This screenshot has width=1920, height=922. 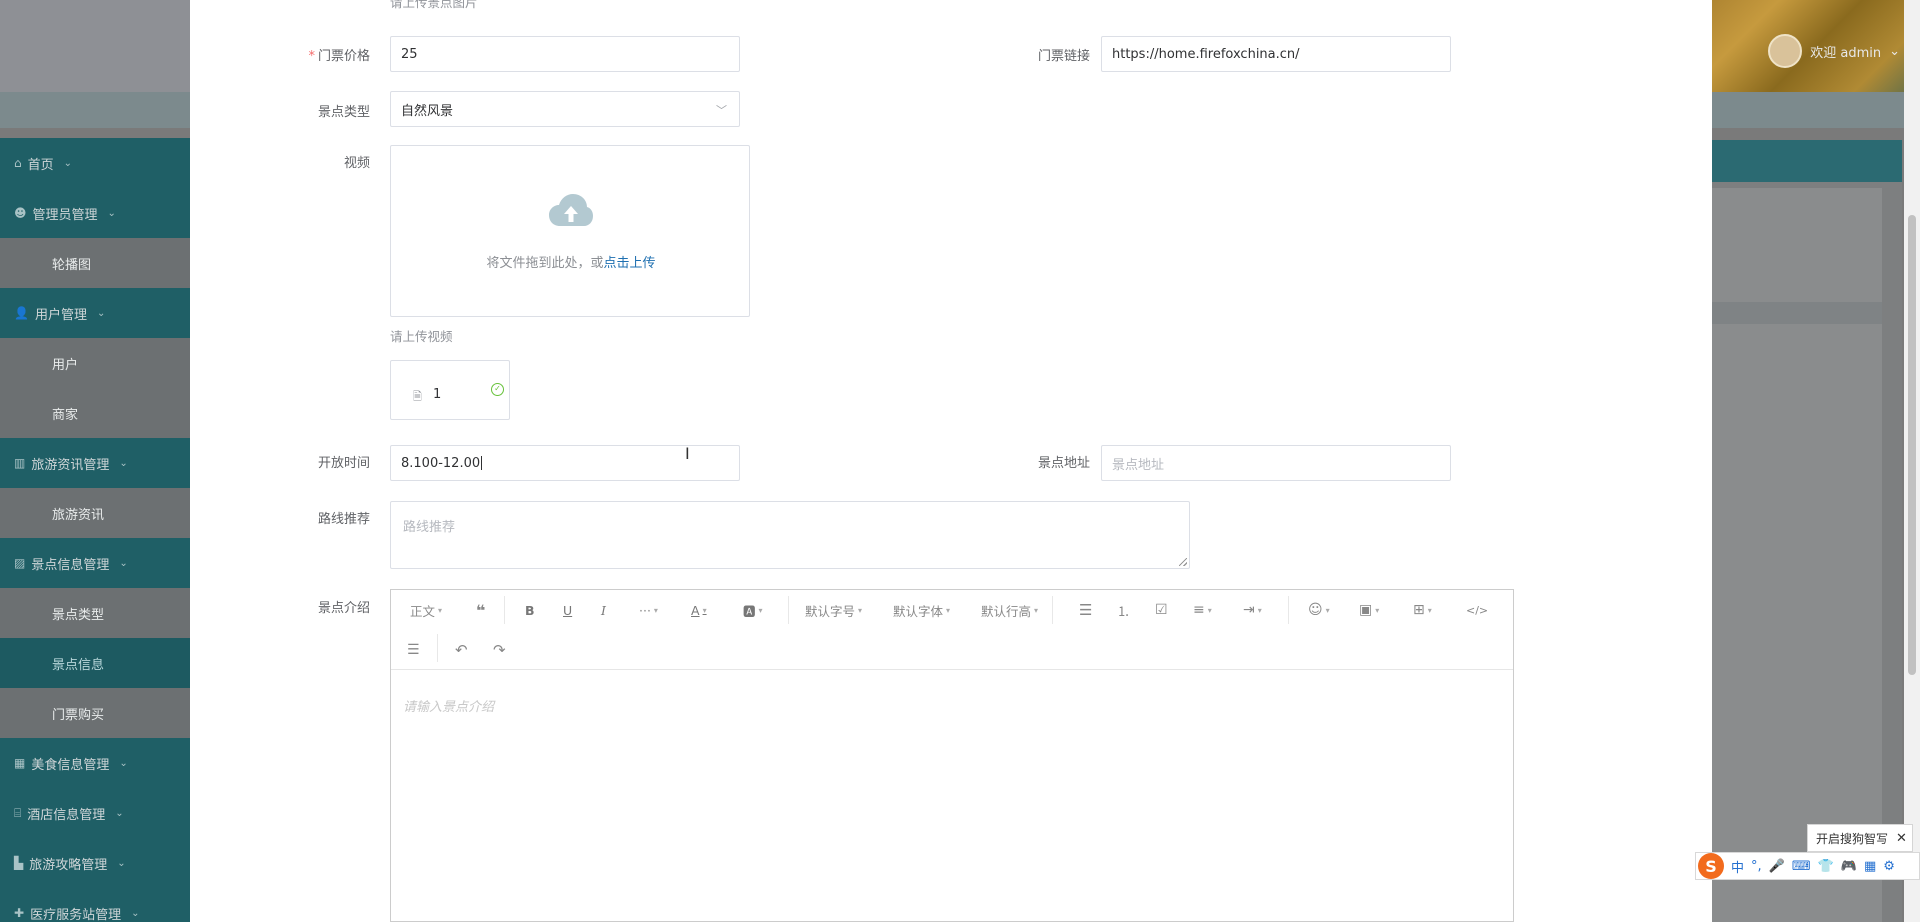 What do you see at coordinates (1860, 838) in the screenshot?
I see `ime-tip-popup: 开启搜狗智写 ✕` at bounding box center [1860, 838].